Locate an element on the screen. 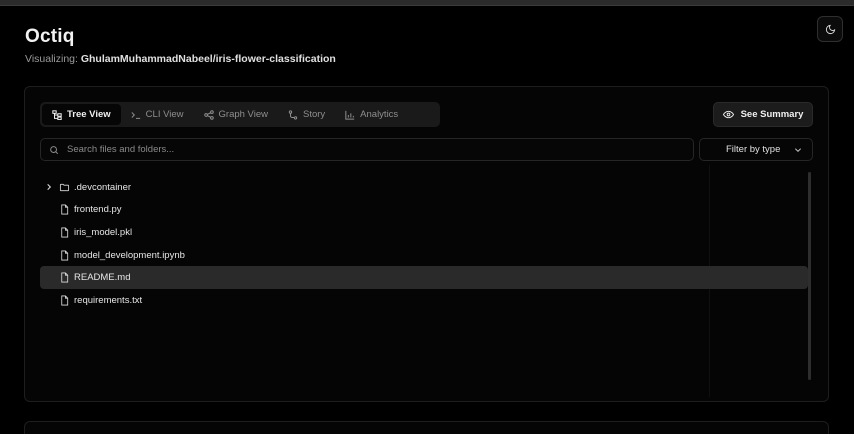 This screenshot has width=854, height=434. tab-label: Story is located at coordinates (314, 114).